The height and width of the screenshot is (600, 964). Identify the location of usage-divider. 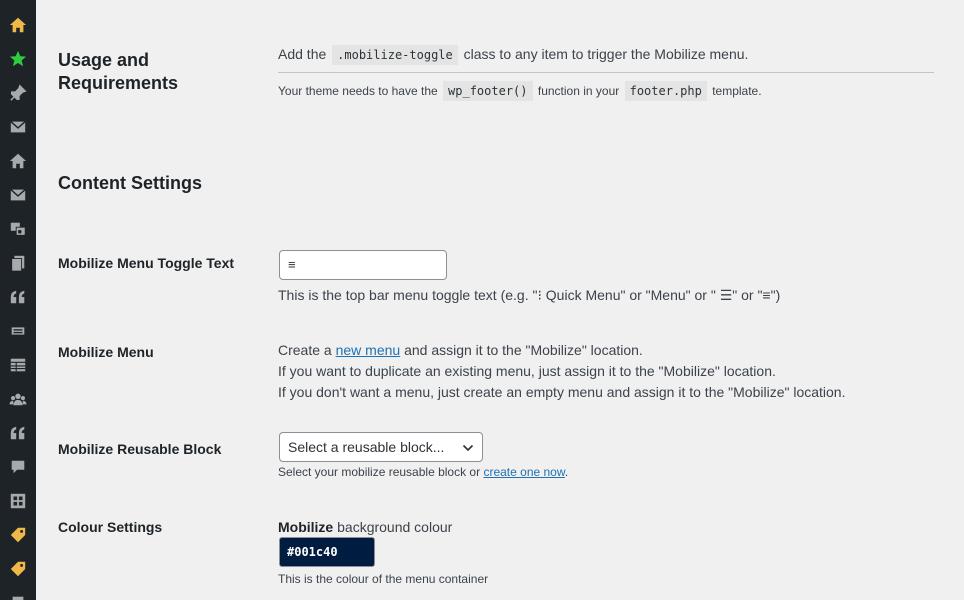
(606, 72).